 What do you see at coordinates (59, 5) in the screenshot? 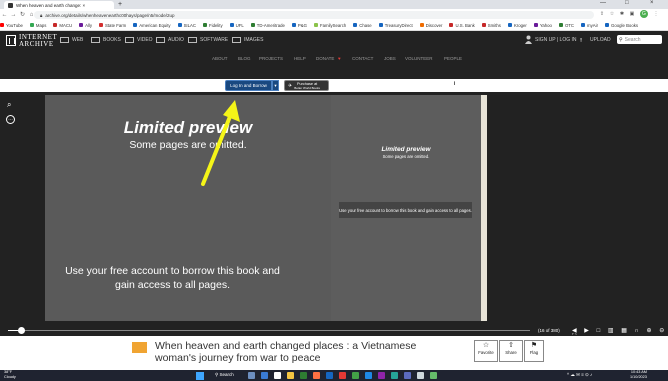
I see `browser-tab: When heaven and earth change: ×` at bounding box center [59, 5].